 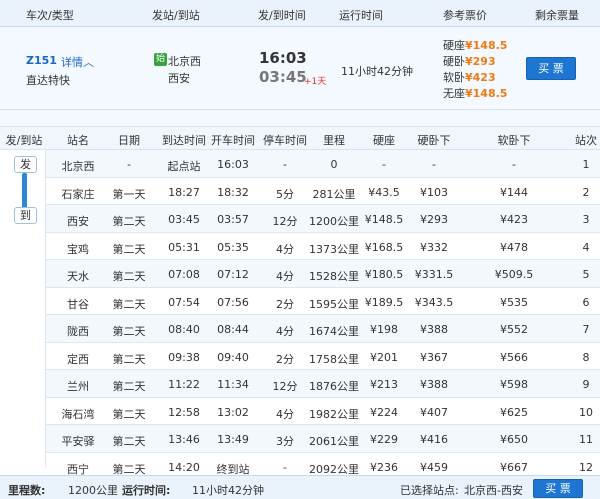 I want to click on cell-soft-sleeper-price: ¥535, so click(x=514, y=302).